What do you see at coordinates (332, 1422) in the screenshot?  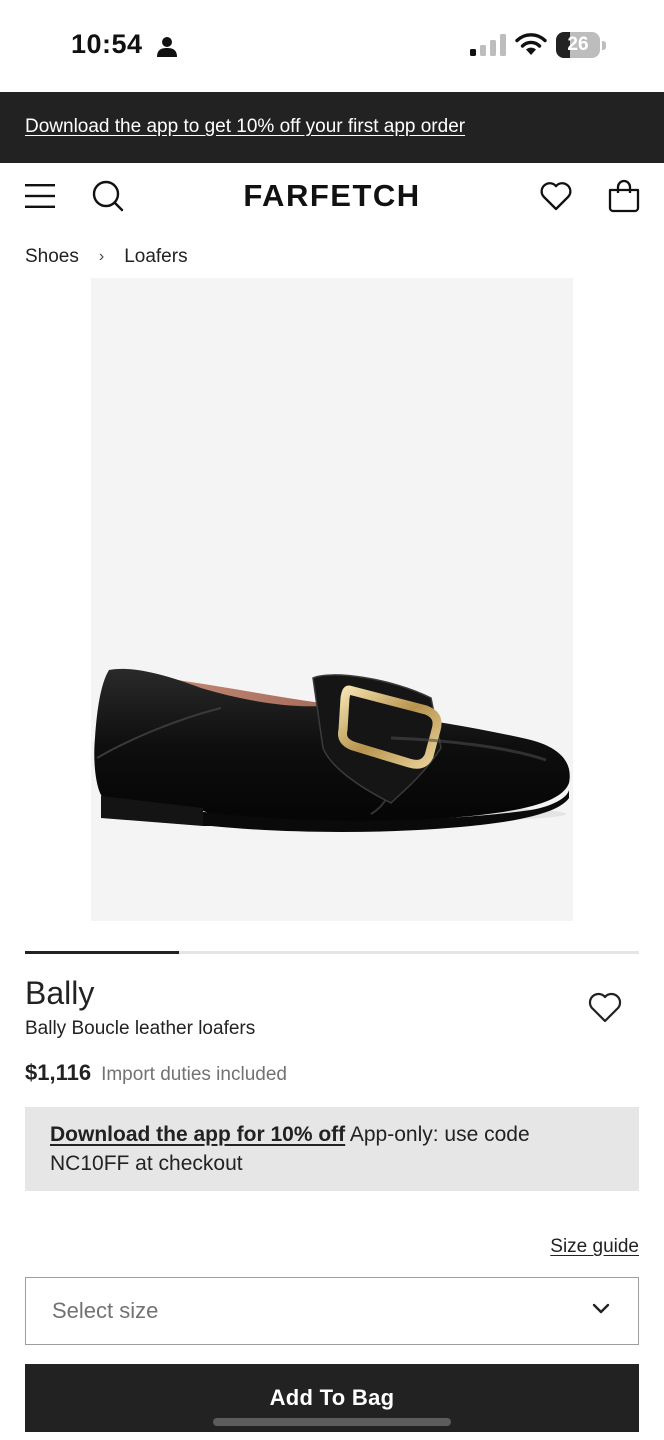 I see `home-indicator` at bounding box center [332, 1422].